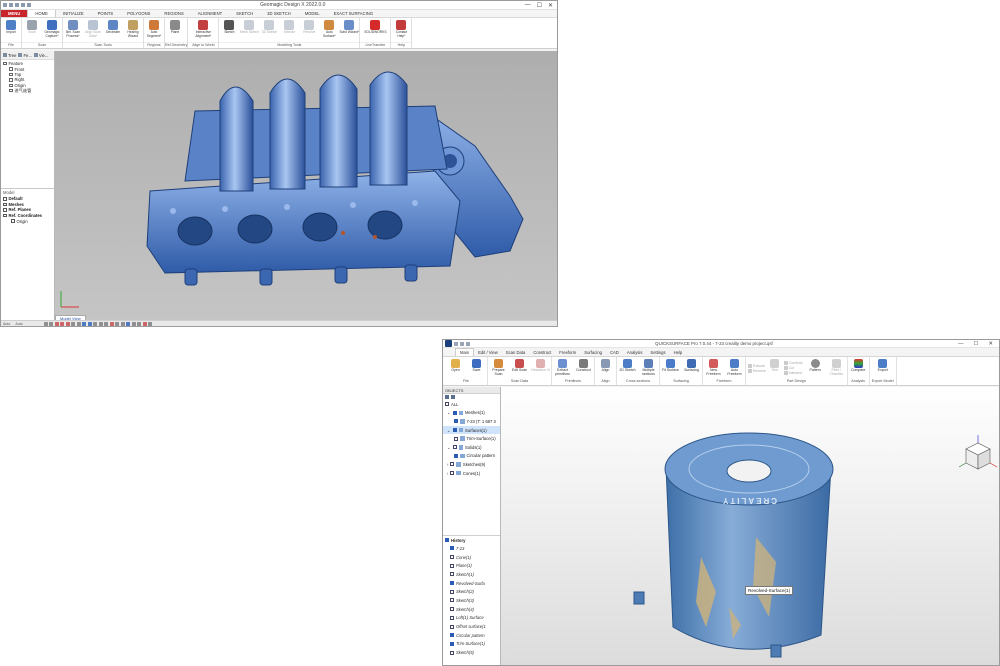 The height and width of the screenshot is (666, 1000). What do you see at coordinates (210, 13) in the screenshot?
I see `tab-alignment: ALIGNMENT` at bounding box center [210, 13].